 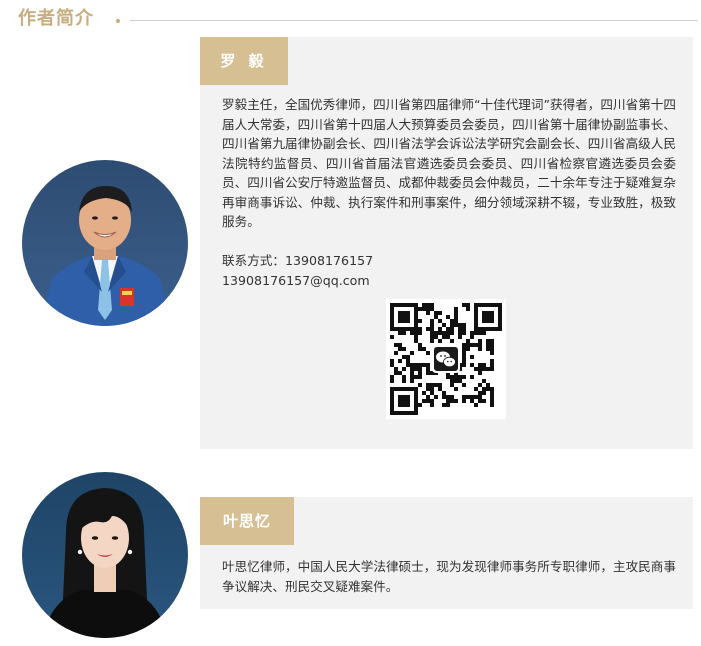 What do you see at coordinates (244, 61) in the screenshot?
I see `author-name-tab: 罗 毅` at bounding box center [244, 61].